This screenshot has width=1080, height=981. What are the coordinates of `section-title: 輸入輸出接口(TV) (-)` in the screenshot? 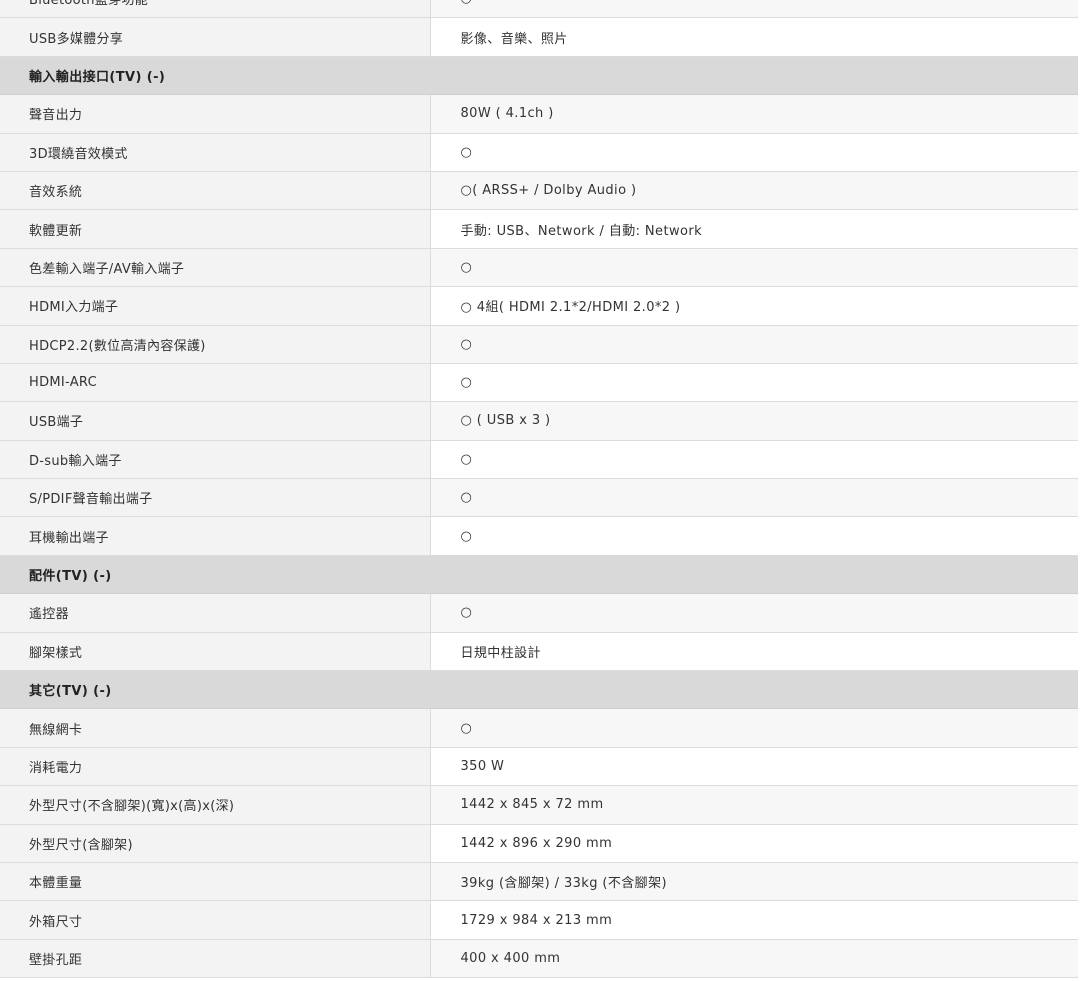 It's located at (539, 76).